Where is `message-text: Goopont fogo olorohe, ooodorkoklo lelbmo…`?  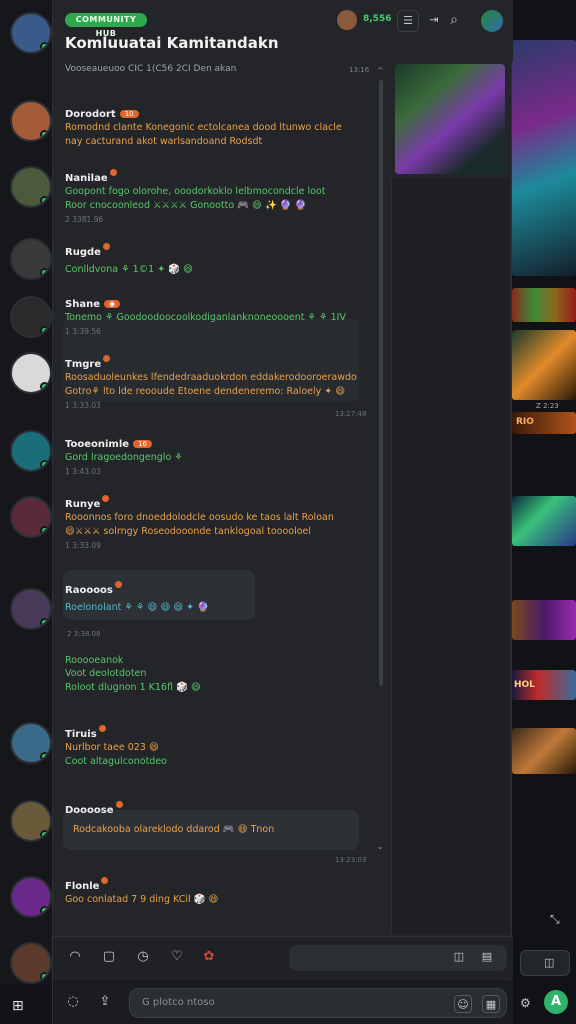
message-text: Goopont fogo olorohe, ooodorkoklo lelbmo… is located at coordinates (195, 191).